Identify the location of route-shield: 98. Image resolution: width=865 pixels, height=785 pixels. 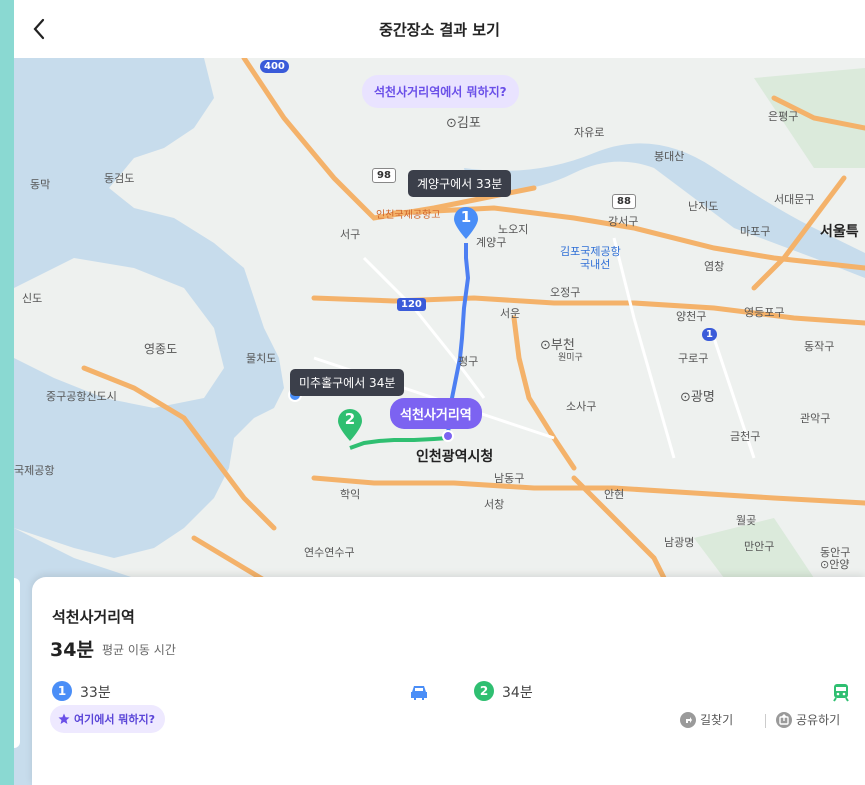
(384, 175).